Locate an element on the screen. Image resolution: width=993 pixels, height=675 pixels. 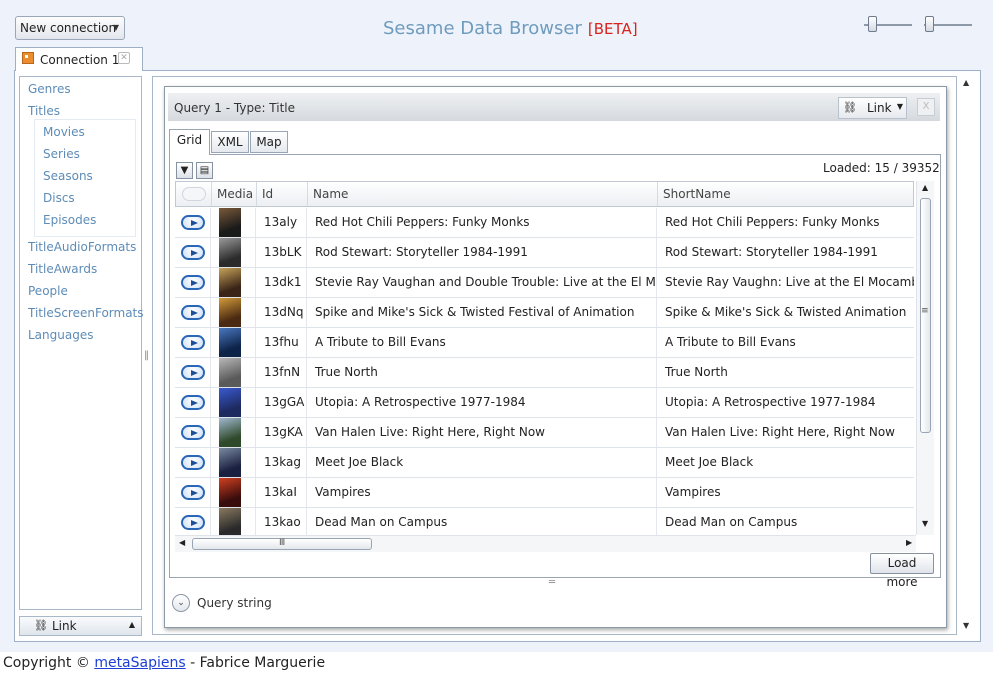
new-connection-dropdown: New connection ▼ is located at coordinates (70, 28).